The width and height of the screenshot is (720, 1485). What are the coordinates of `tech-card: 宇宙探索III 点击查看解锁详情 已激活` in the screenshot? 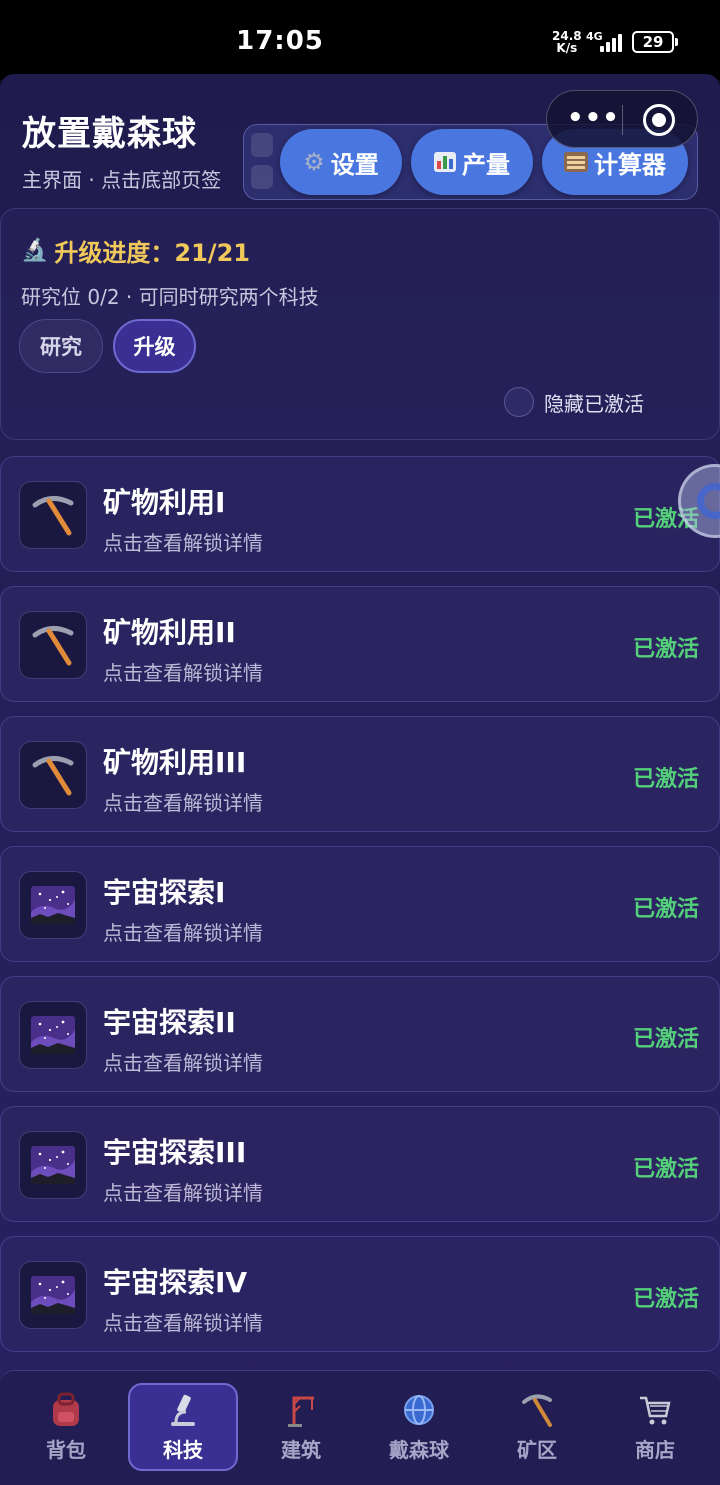 It's located at (360, 1164).